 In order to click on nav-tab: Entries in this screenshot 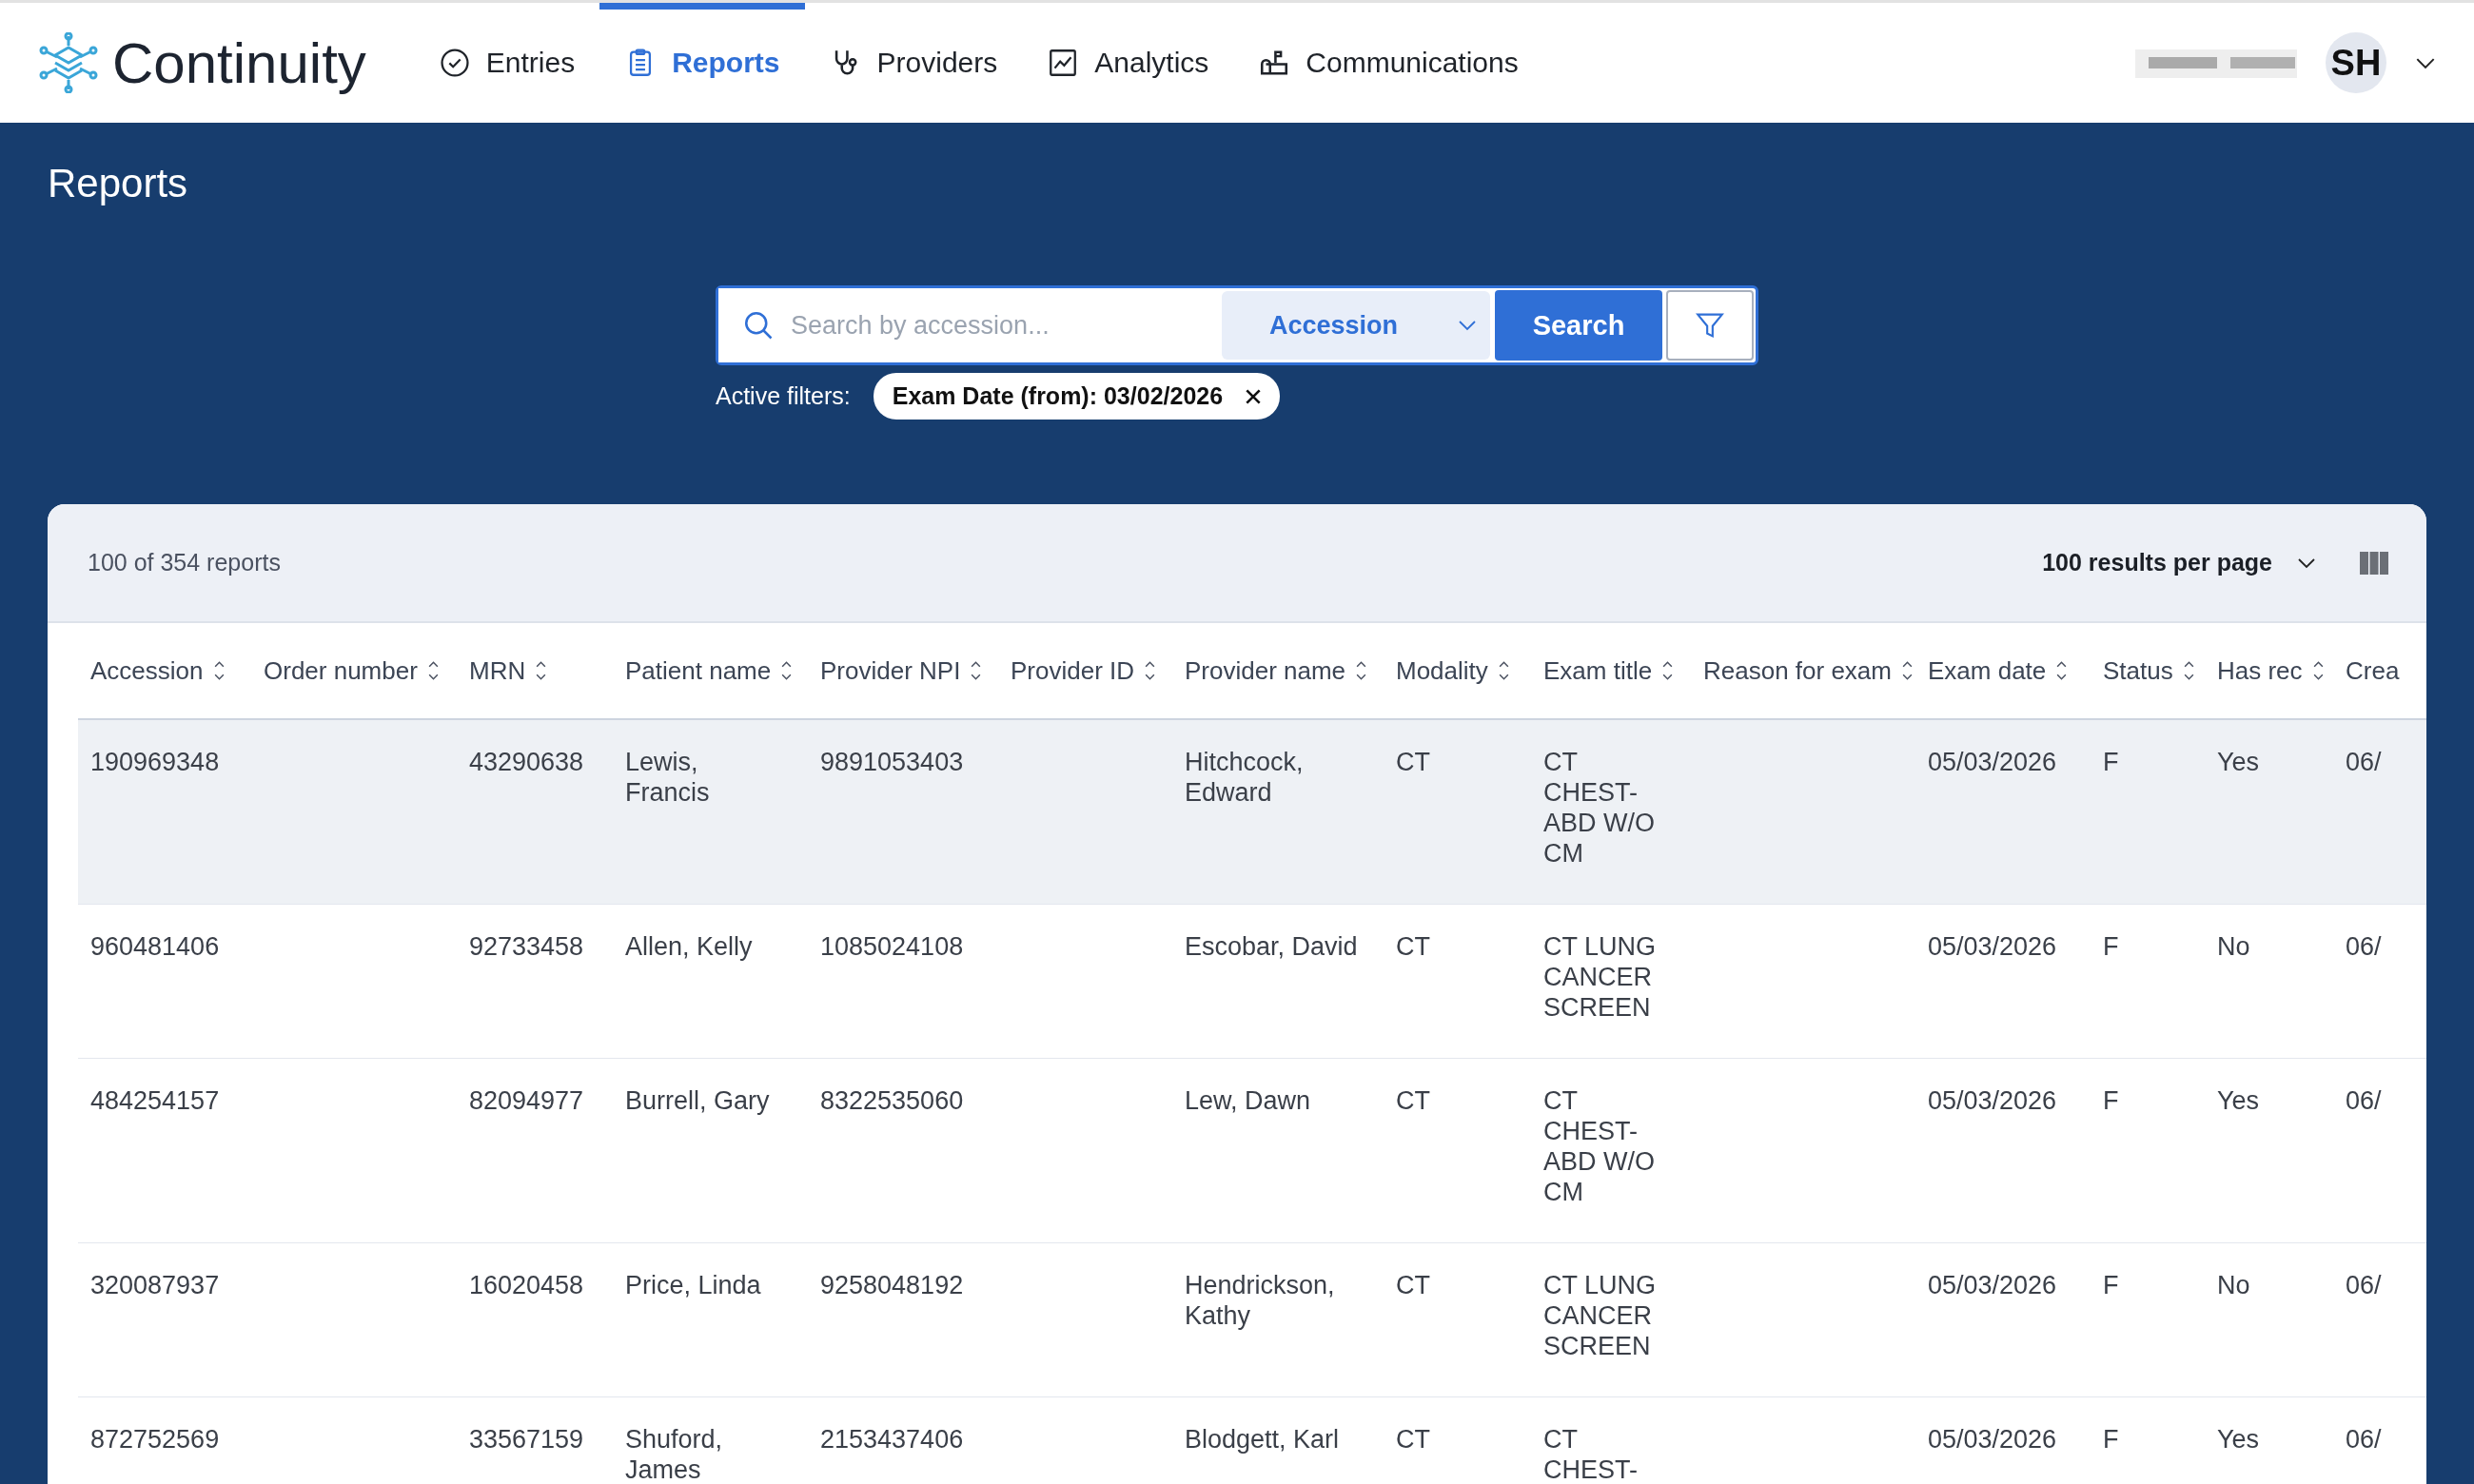, I will do `click(507, 63)`.